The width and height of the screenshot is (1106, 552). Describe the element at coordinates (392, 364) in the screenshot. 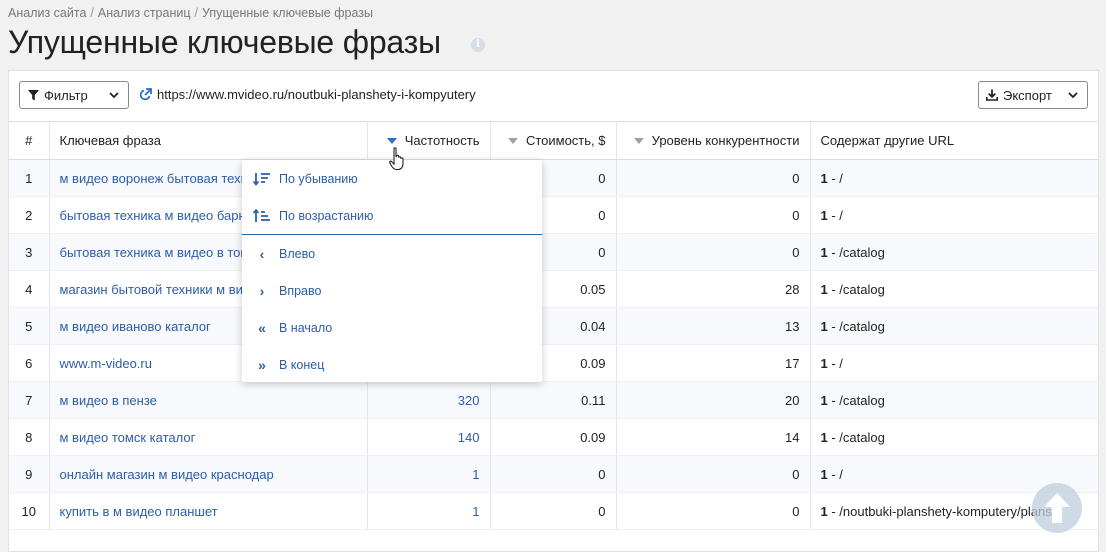

I see `move-to-end-item: » В конец` at that location.